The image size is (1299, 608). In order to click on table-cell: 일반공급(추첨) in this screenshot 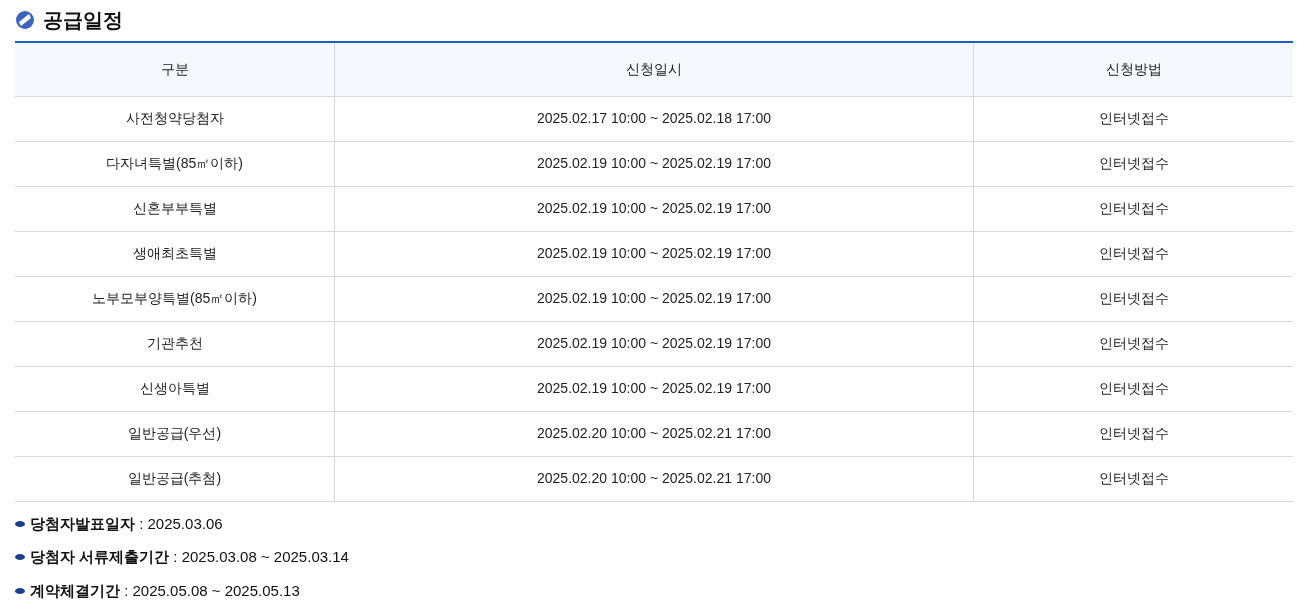, I will do `click(175, 478)`.